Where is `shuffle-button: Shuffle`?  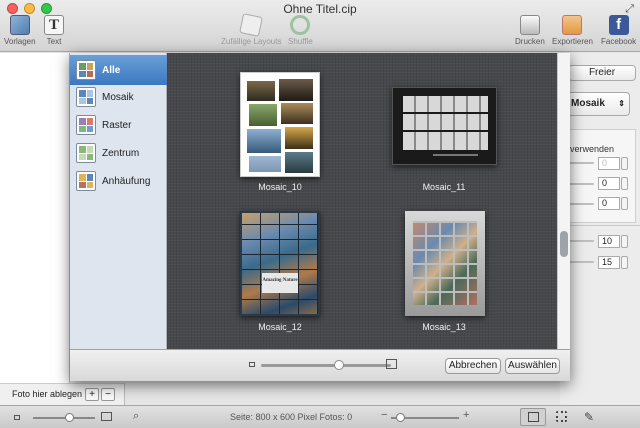 shuffle-button: Shuffle is located at coordinates (300, 30).